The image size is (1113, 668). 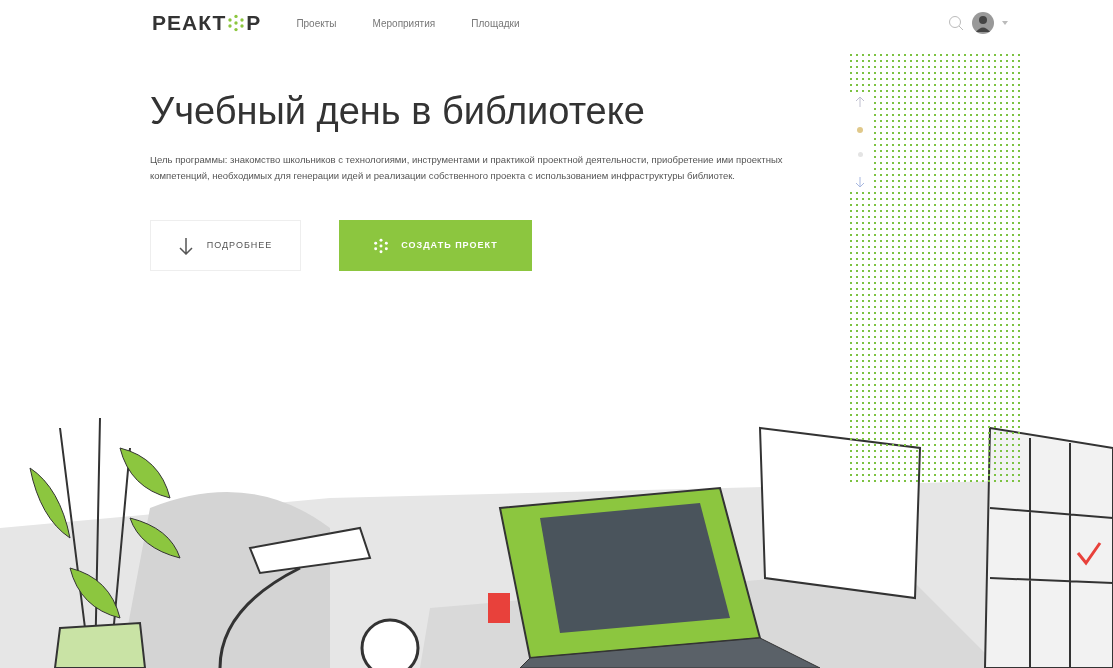 What do you see at coordinates (860, 102) in the screenshot?
I see `up-arrow-icon` at bounding box center [860, 102].